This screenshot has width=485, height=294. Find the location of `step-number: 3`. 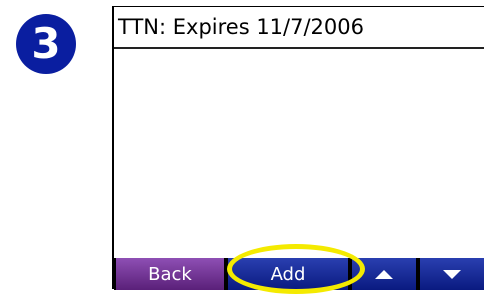

step-number: 3 is located at coordinates (46, 43).